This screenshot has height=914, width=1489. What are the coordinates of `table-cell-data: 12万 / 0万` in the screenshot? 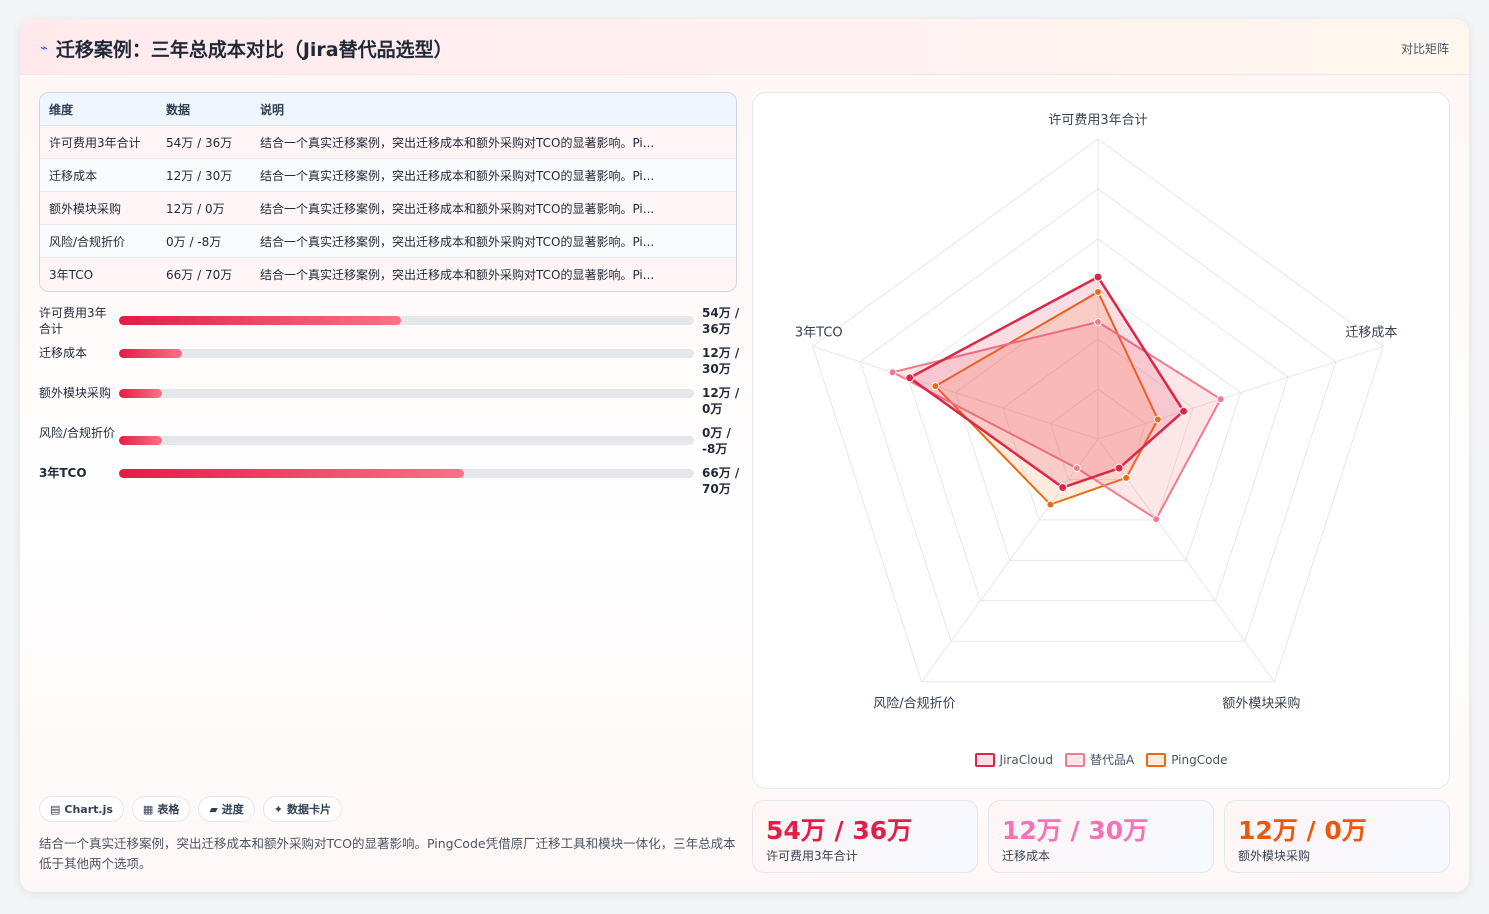 It's located at (195, 208).